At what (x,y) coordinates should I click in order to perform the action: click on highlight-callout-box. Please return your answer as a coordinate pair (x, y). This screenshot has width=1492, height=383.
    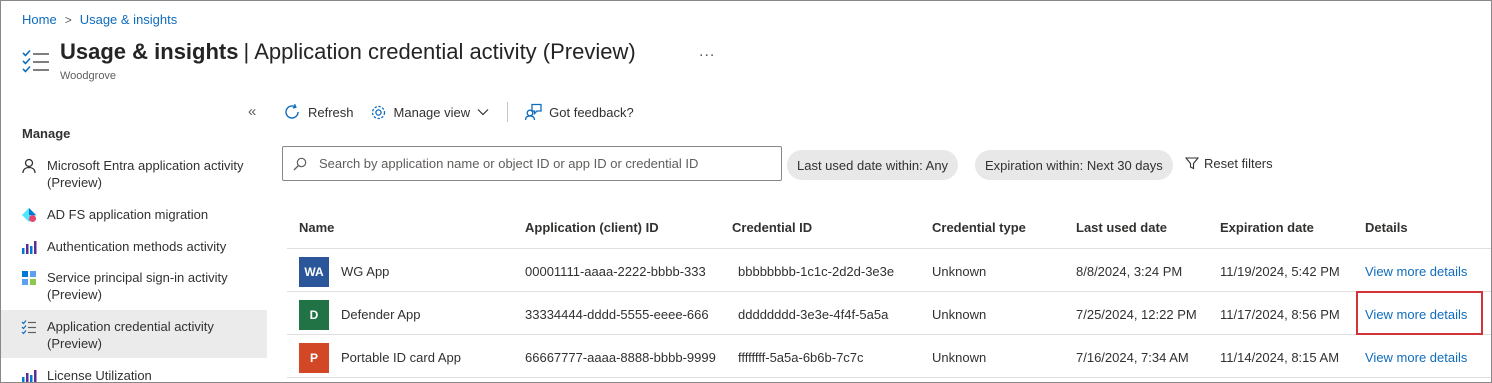
    Looking at the image, I should click on (1419, 313).